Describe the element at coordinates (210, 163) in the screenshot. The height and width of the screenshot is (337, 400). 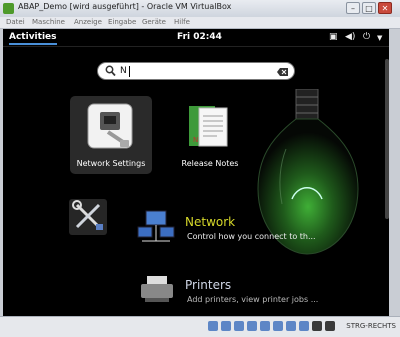
I see `app-label: Release Notes` at that location.